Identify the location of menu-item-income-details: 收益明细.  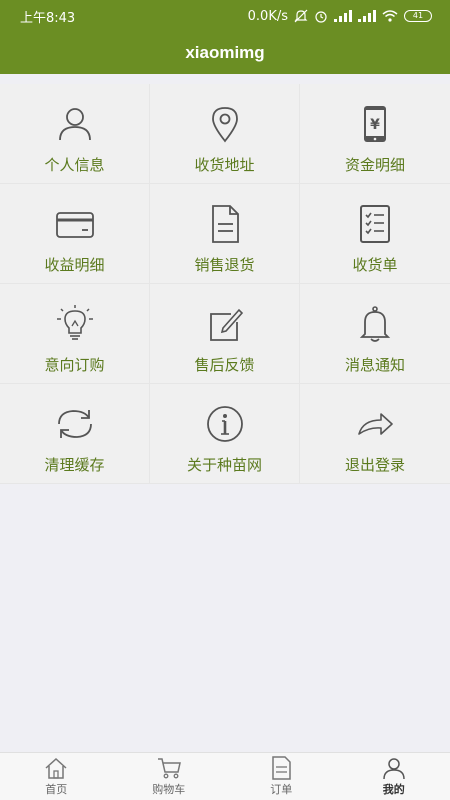
(75, 234).